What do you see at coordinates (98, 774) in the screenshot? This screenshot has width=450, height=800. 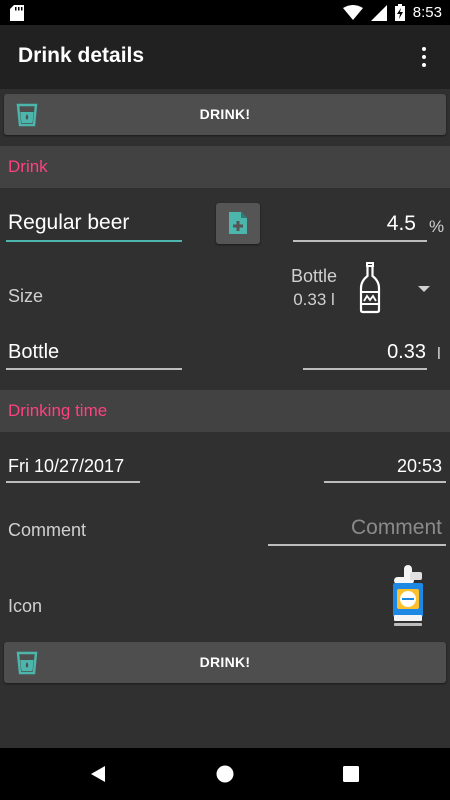 I see `back-triangle-icon` at bounding box center [98, 774].